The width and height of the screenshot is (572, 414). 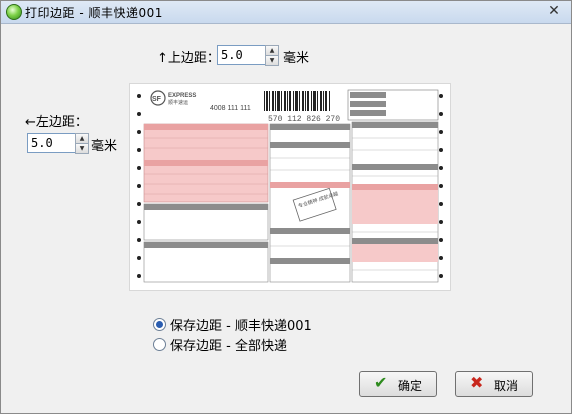 What do you see at coordinates (82, 148) in the screenshot?
I see `left-margin-decrement-button: ▼` at bounding box center [82, 148].